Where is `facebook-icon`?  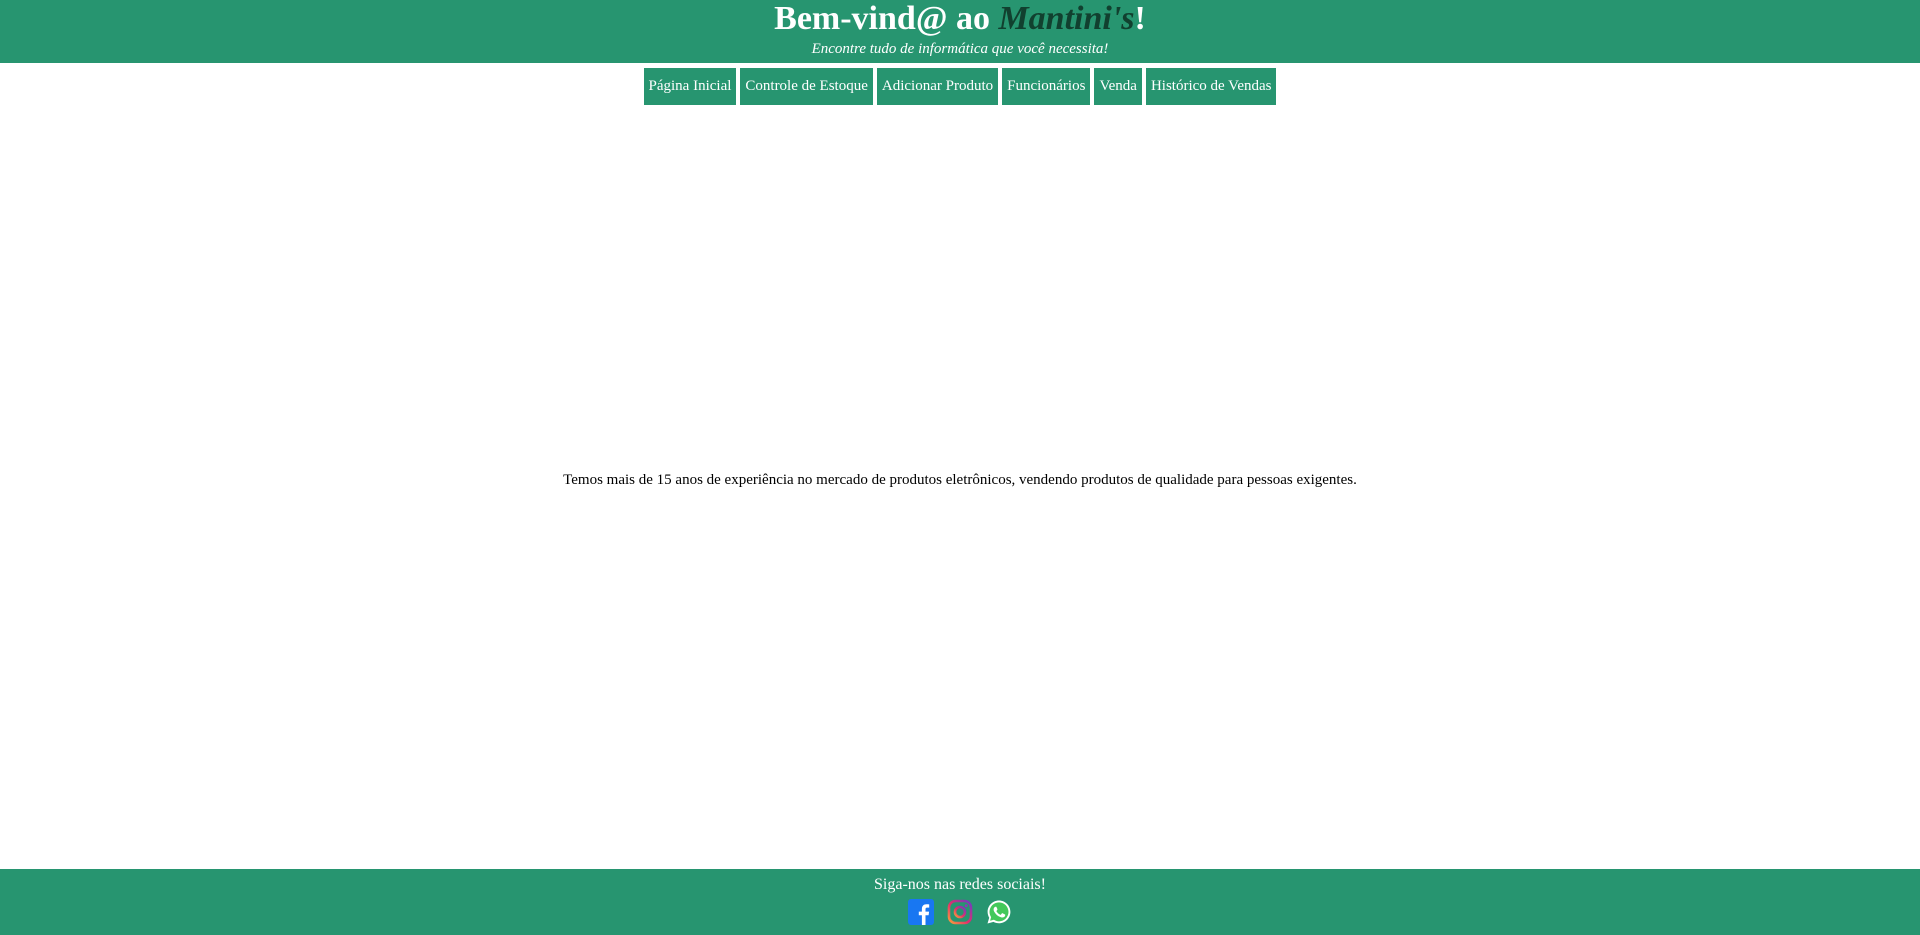
facebook-icon is located at coordinates (921, 912).